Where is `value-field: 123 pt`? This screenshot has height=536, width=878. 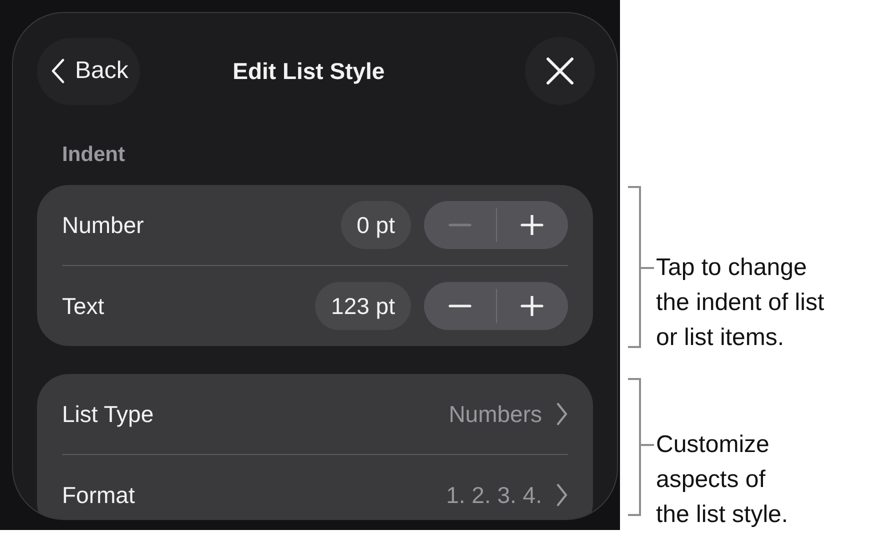
value-field: 123 pt is located at coordinates (363, 306).